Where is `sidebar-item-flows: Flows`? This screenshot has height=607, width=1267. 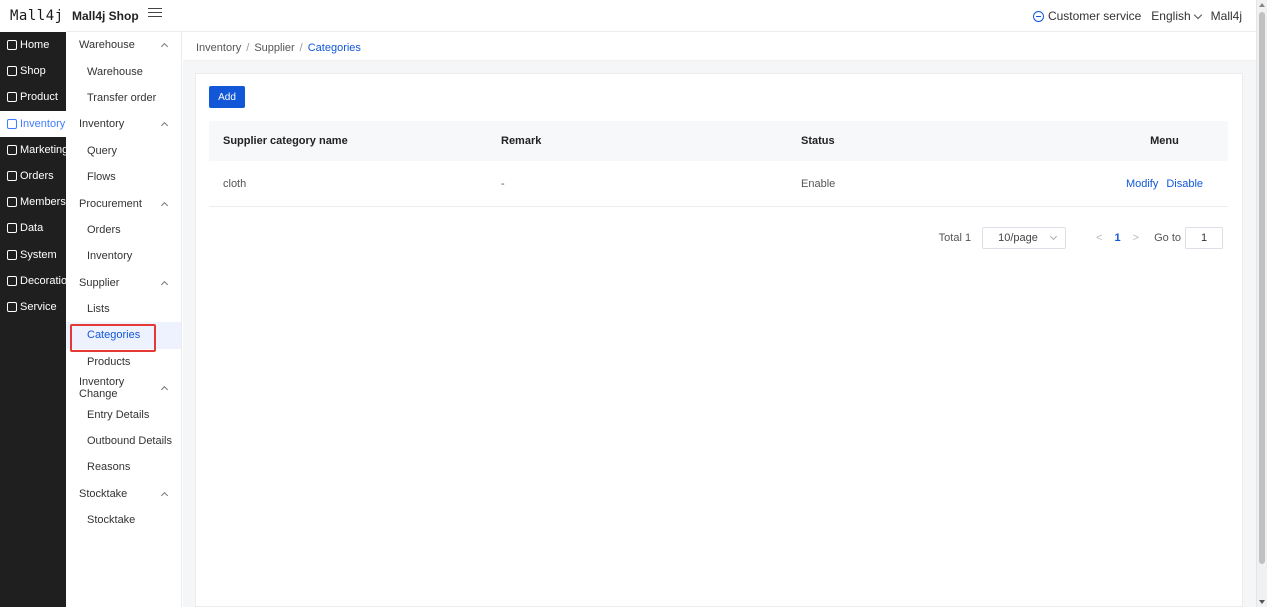 sidebar-item-flows: Flows is located at coordinates (123, 177).